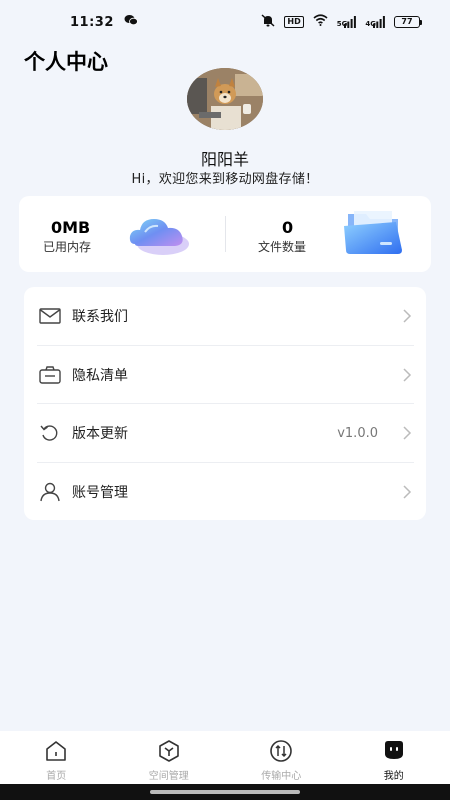 This screenshot has height=800, width=450. I want to click on home-icon, so click(56, 751).